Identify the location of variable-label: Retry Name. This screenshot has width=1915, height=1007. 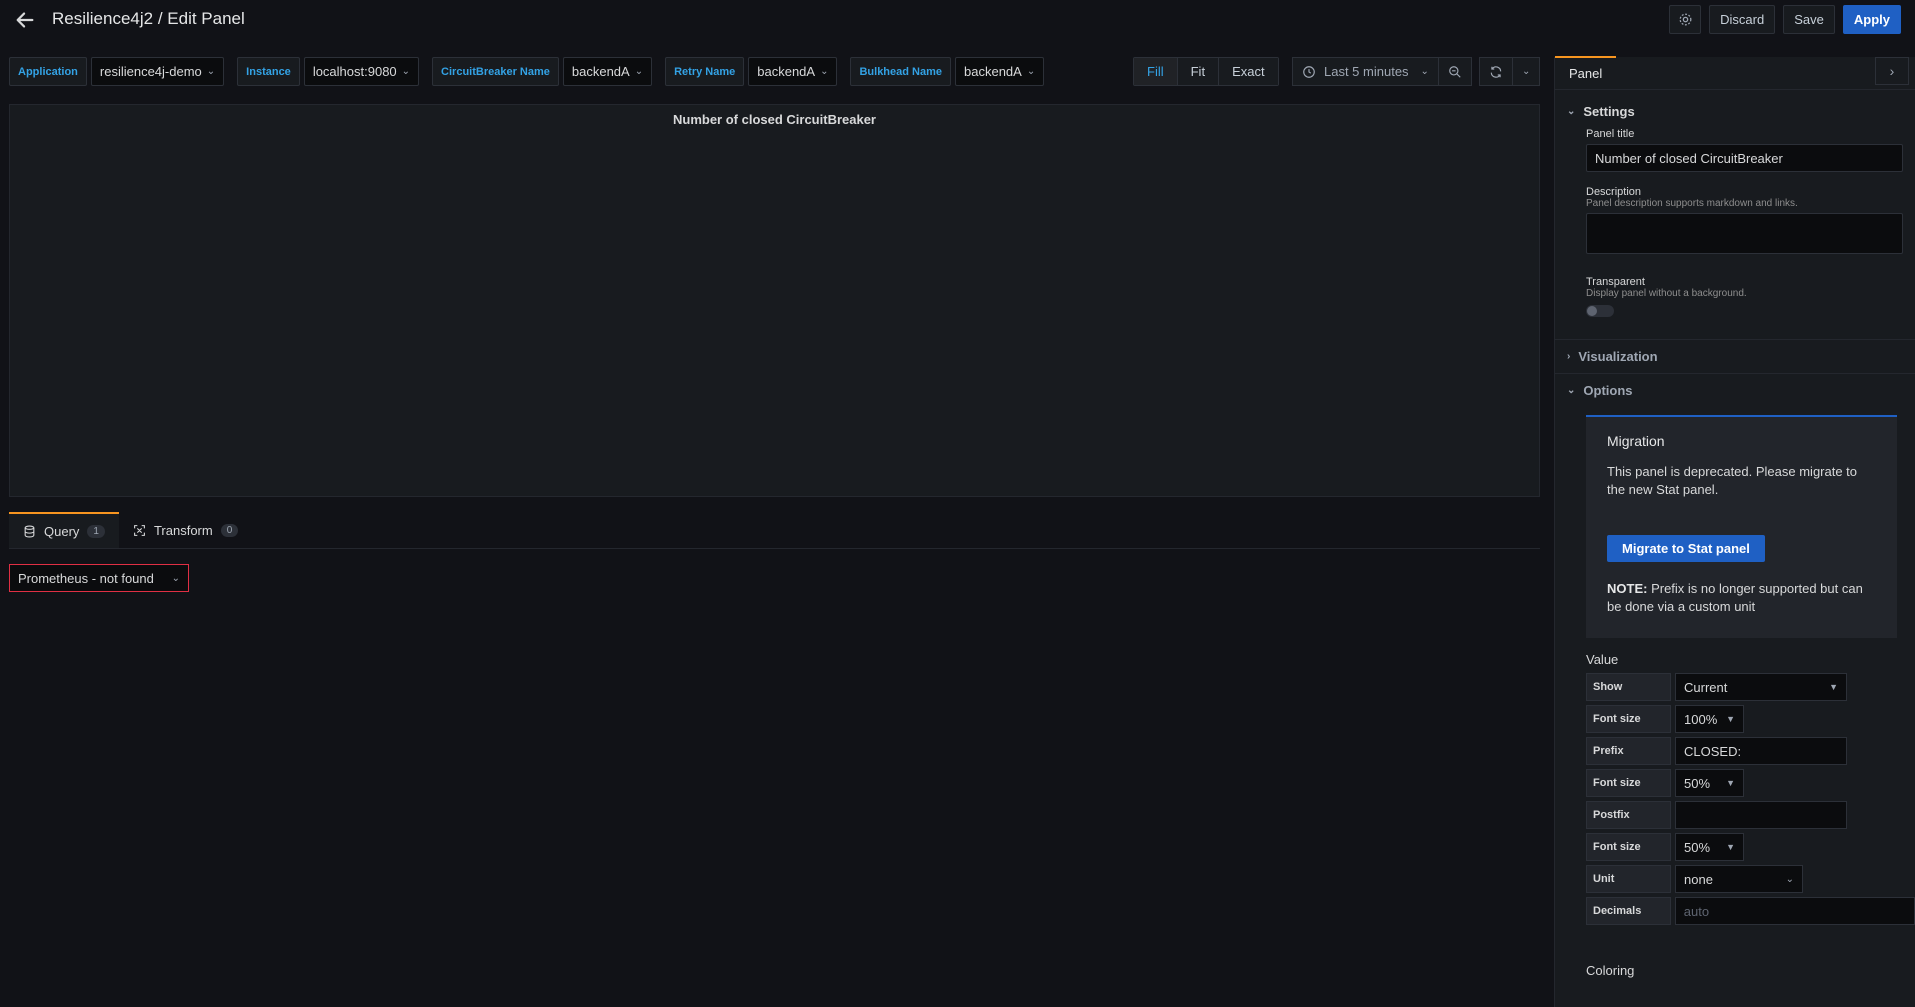
(705, 71).